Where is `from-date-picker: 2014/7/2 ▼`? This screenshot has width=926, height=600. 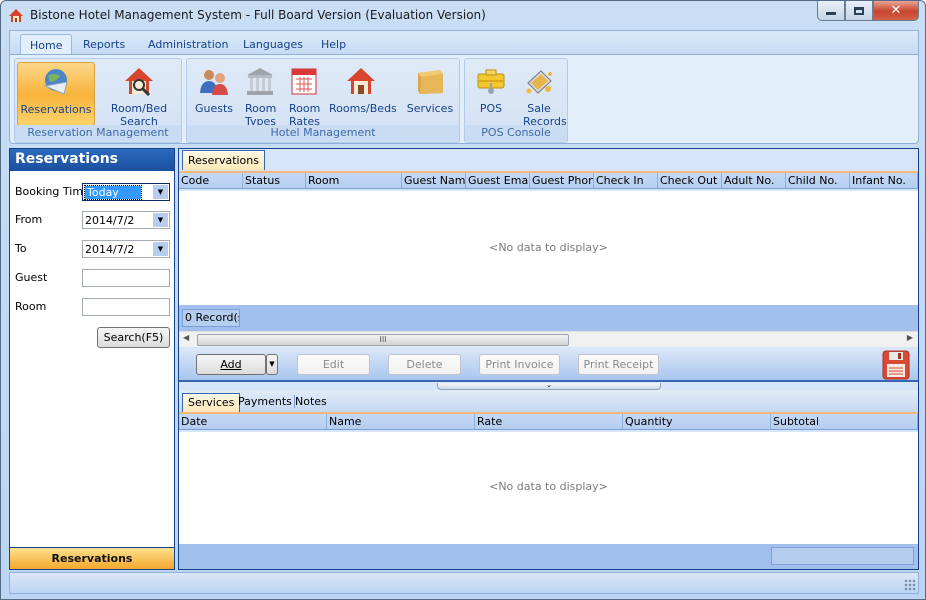
from-date-picker: 2014/7/2 ▼ is located at coordinates (126, 220).